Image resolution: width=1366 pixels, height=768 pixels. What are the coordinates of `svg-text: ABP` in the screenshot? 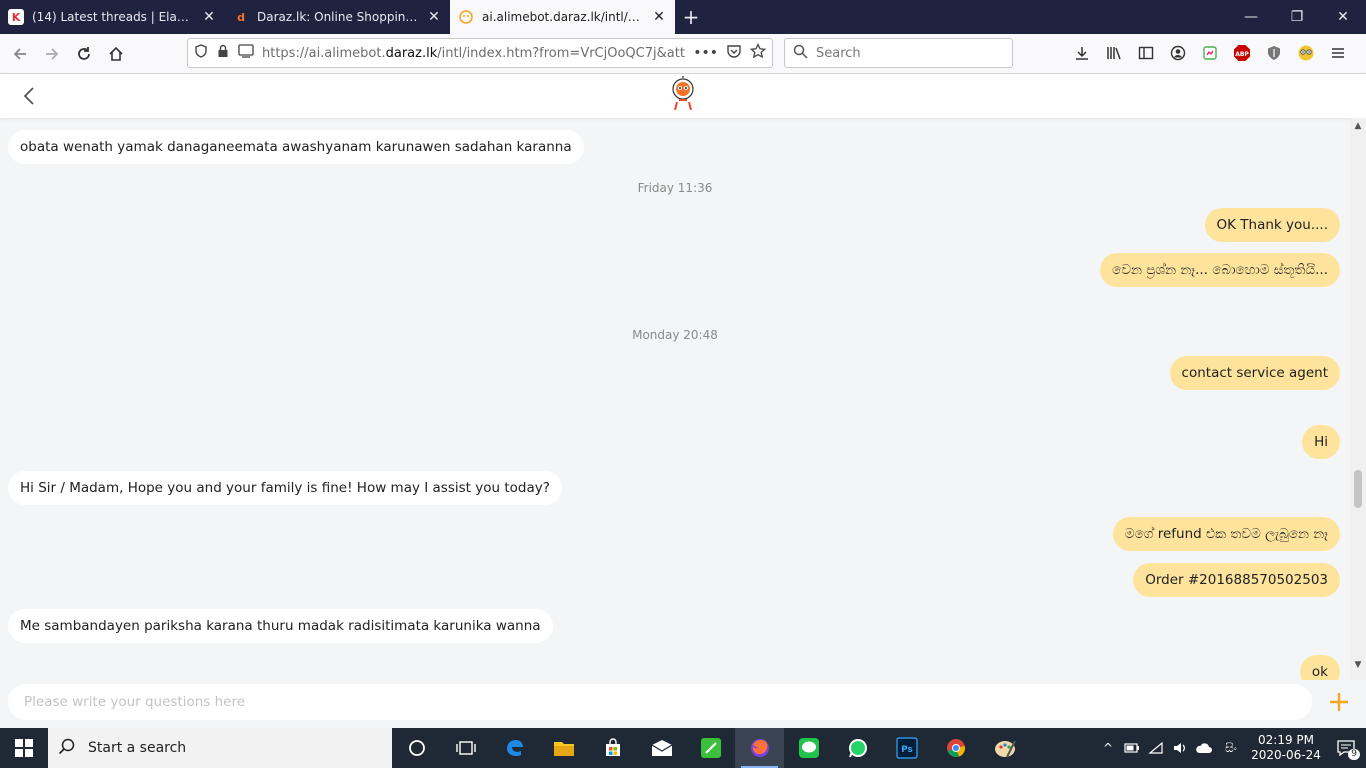 It's located at (1242, 54).